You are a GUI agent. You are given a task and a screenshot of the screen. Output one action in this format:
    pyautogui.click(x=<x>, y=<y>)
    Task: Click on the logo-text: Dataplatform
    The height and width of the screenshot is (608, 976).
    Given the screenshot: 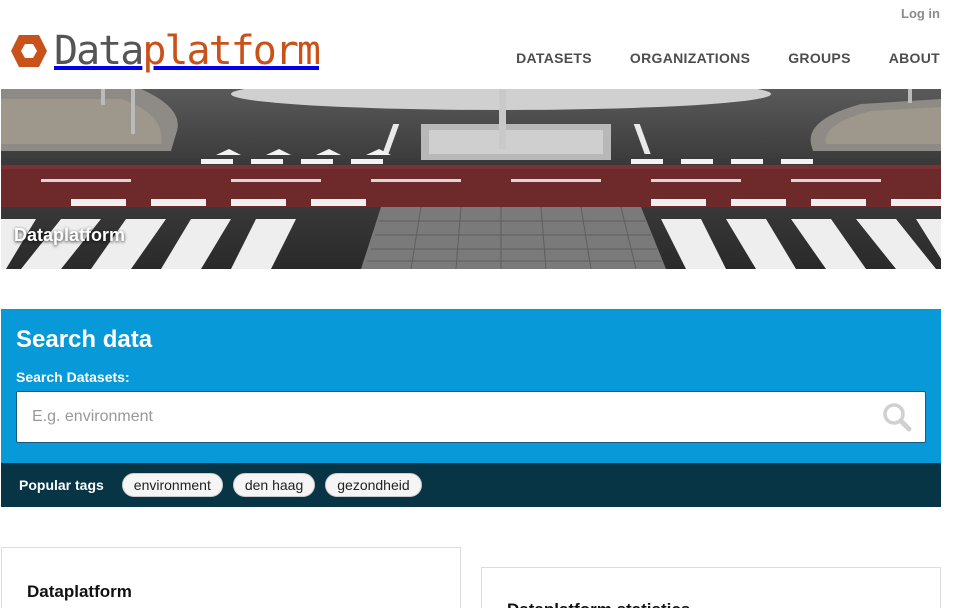 What is the action you would take?
    pyautogui.click(x=187, y=51)
    